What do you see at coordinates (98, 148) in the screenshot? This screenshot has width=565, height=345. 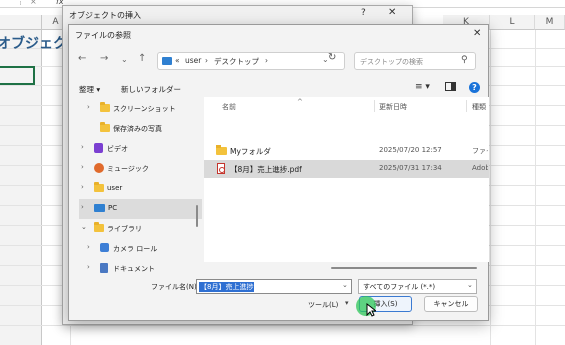 I see `video-icon` at bounding box center [98, 148].